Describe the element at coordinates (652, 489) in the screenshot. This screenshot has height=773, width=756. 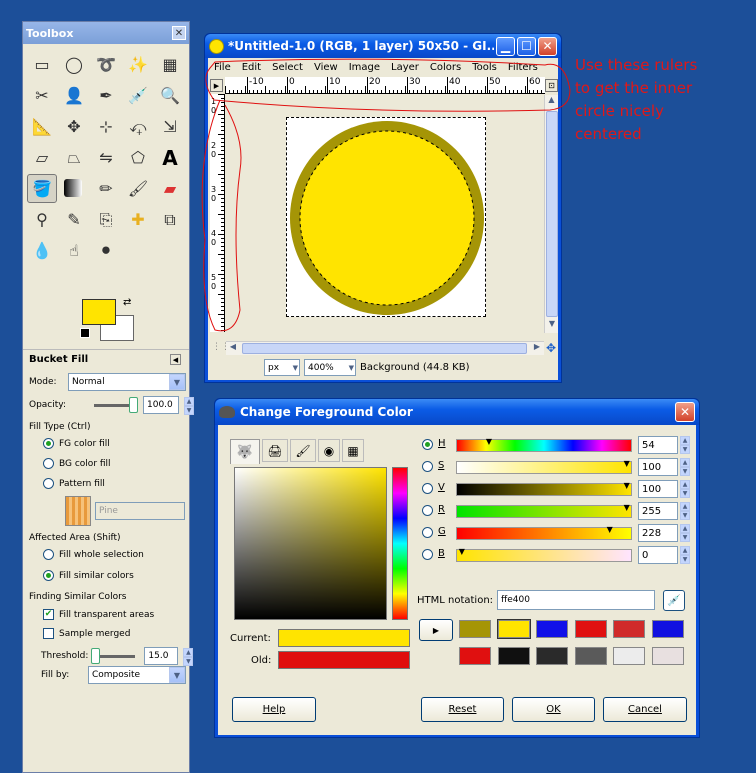
I see `channel-v-value: 100` at that location.